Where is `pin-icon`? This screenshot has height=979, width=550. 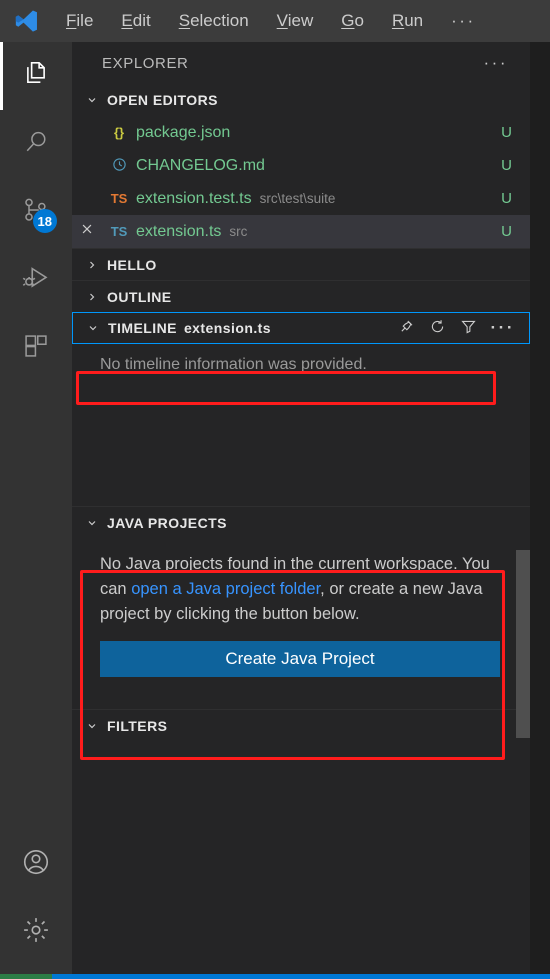 pin-icon is located at coordinates (406, 328).